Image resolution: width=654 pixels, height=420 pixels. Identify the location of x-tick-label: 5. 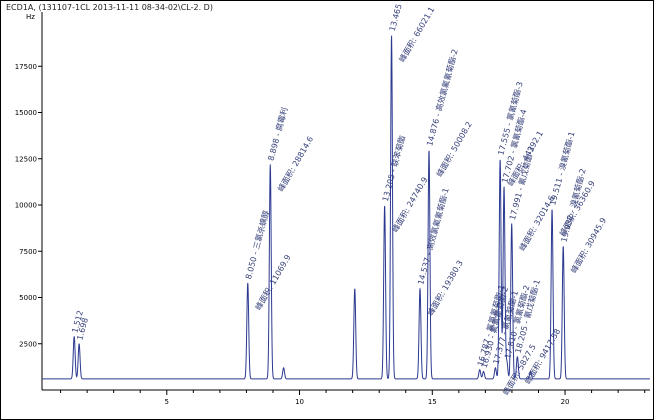
(167, 402).